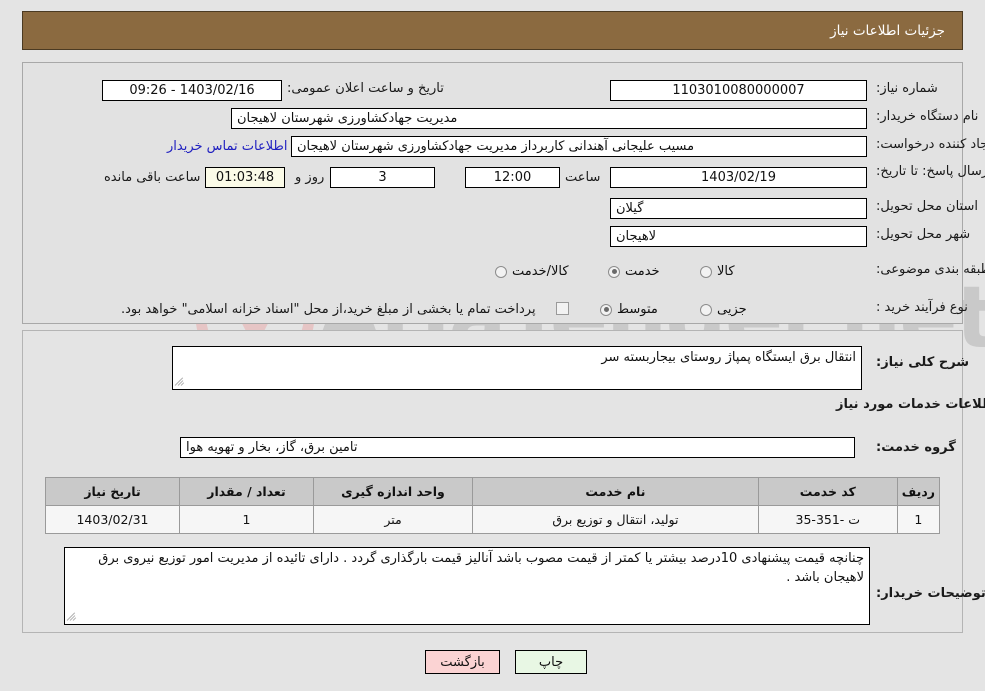 The image size is (985, 691). I want to click on th-qty: تعداد / مقدار, so click(246, 491).